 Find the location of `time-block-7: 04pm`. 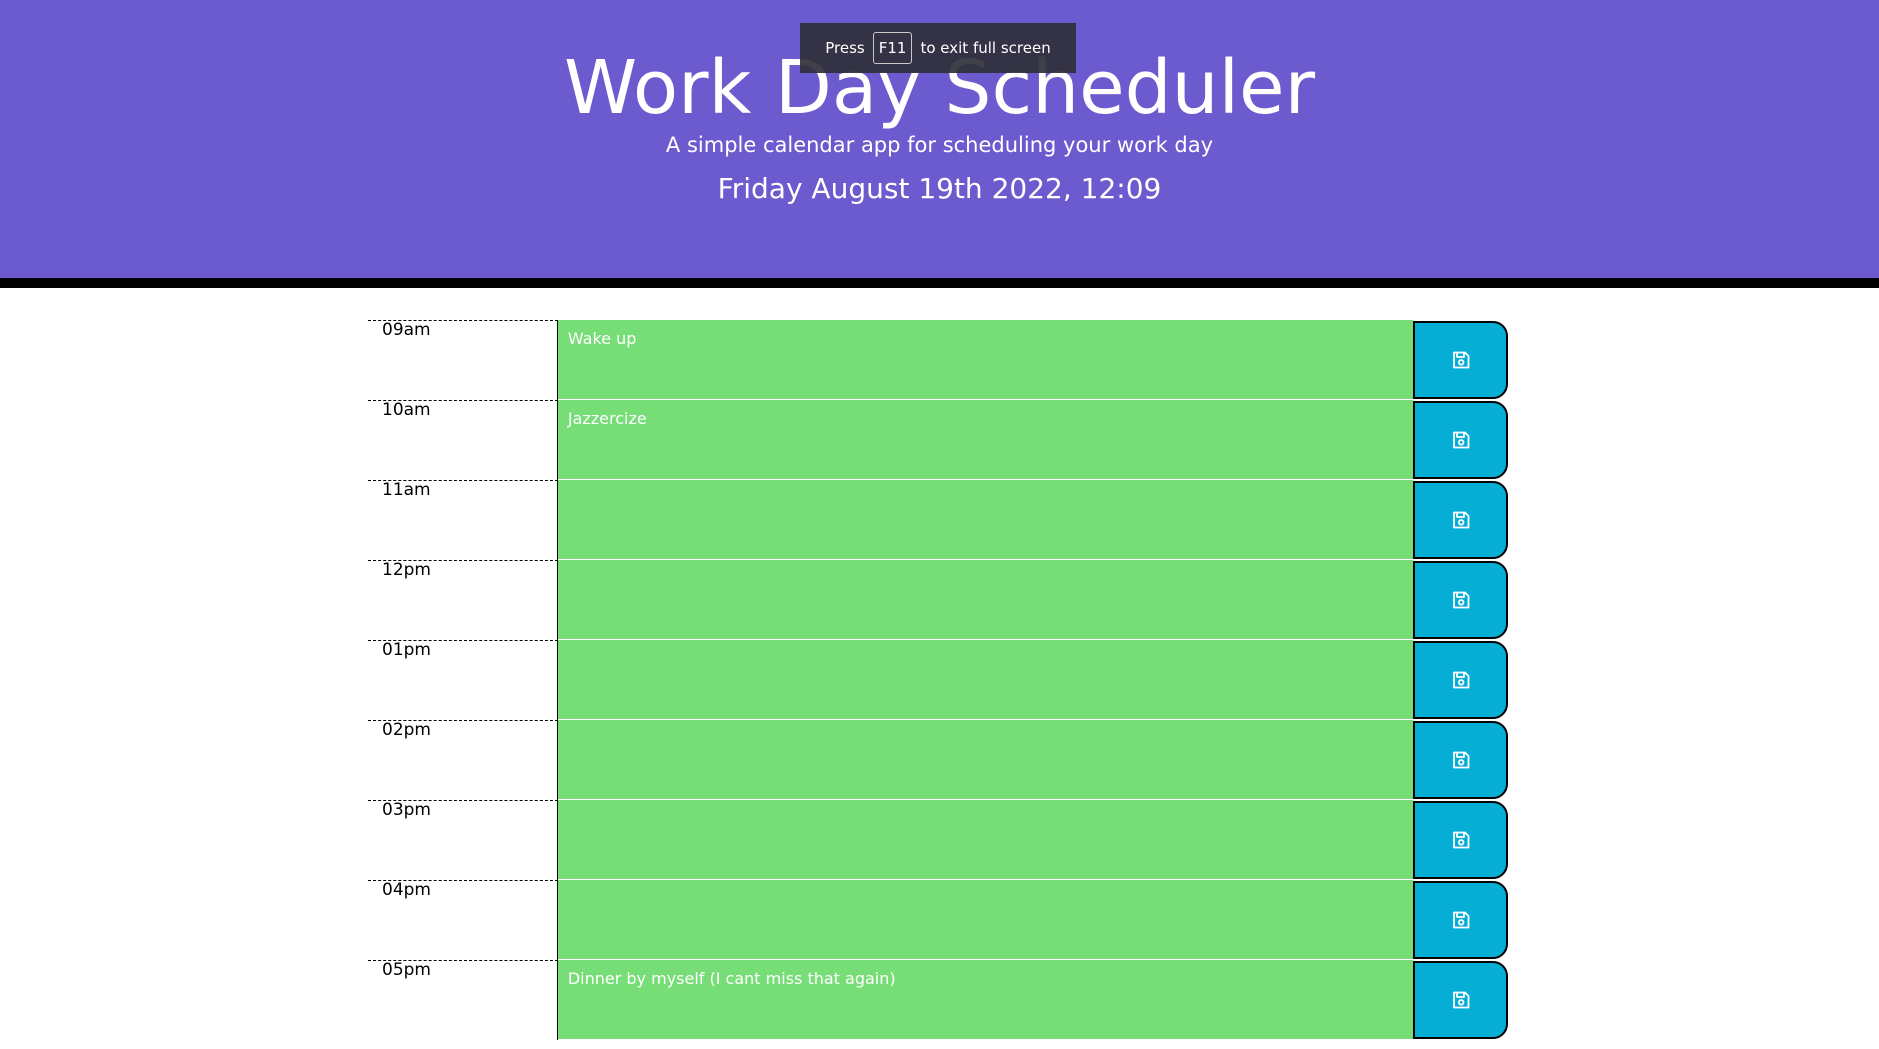

time-block-7: 04pm is located at coordinates (938, 920).